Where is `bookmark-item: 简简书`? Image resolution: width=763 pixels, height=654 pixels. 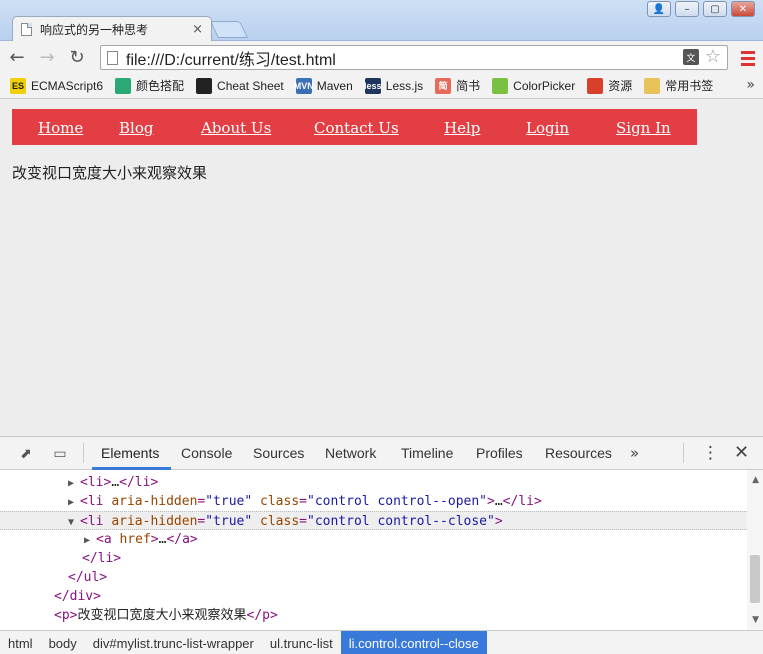 bookmark-item: 简简书 is located at coordinates (457, 85).